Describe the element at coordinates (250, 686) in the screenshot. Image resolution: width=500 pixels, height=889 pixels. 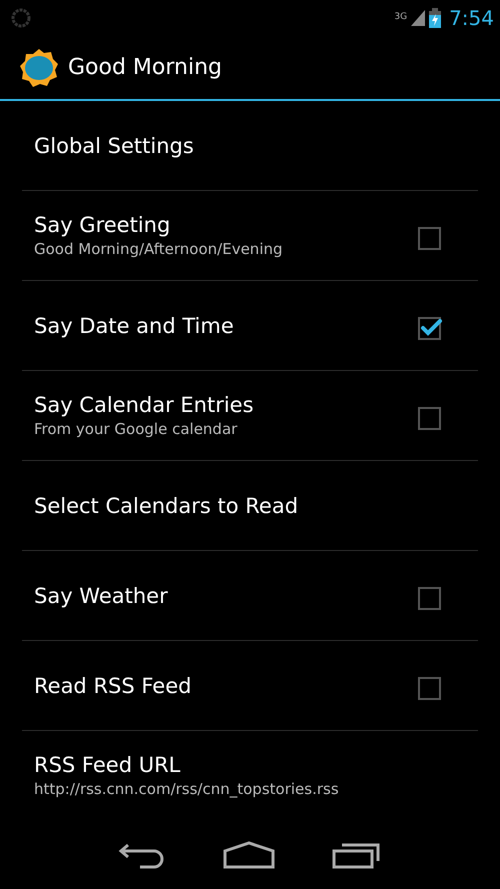
I see `preference-item: Read RSS Feed` at that location.